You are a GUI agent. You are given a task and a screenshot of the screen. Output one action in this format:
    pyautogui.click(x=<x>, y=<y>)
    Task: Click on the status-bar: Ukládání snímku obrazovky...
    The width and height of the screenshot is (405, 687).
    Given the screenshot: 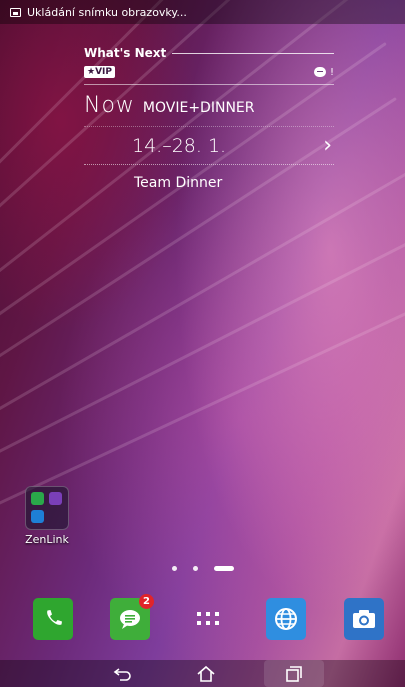 What is the action you would take?
    pyautogui.click(x=202, y=12)
    